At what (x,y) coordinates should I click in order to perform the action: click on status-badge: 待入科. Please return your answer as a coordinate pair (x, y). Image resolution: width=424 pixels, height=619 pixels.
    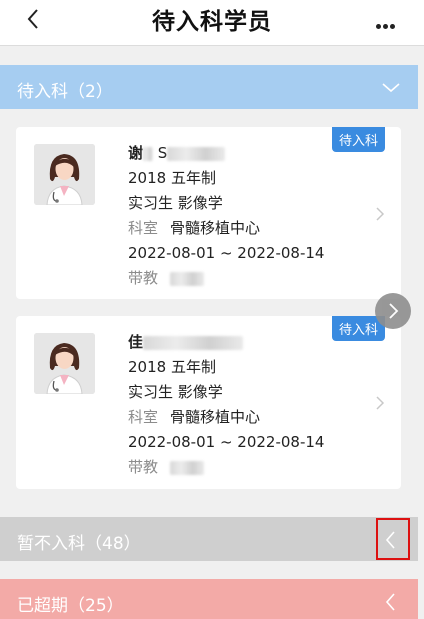
    Looking at the image, I should click on (358, 139).